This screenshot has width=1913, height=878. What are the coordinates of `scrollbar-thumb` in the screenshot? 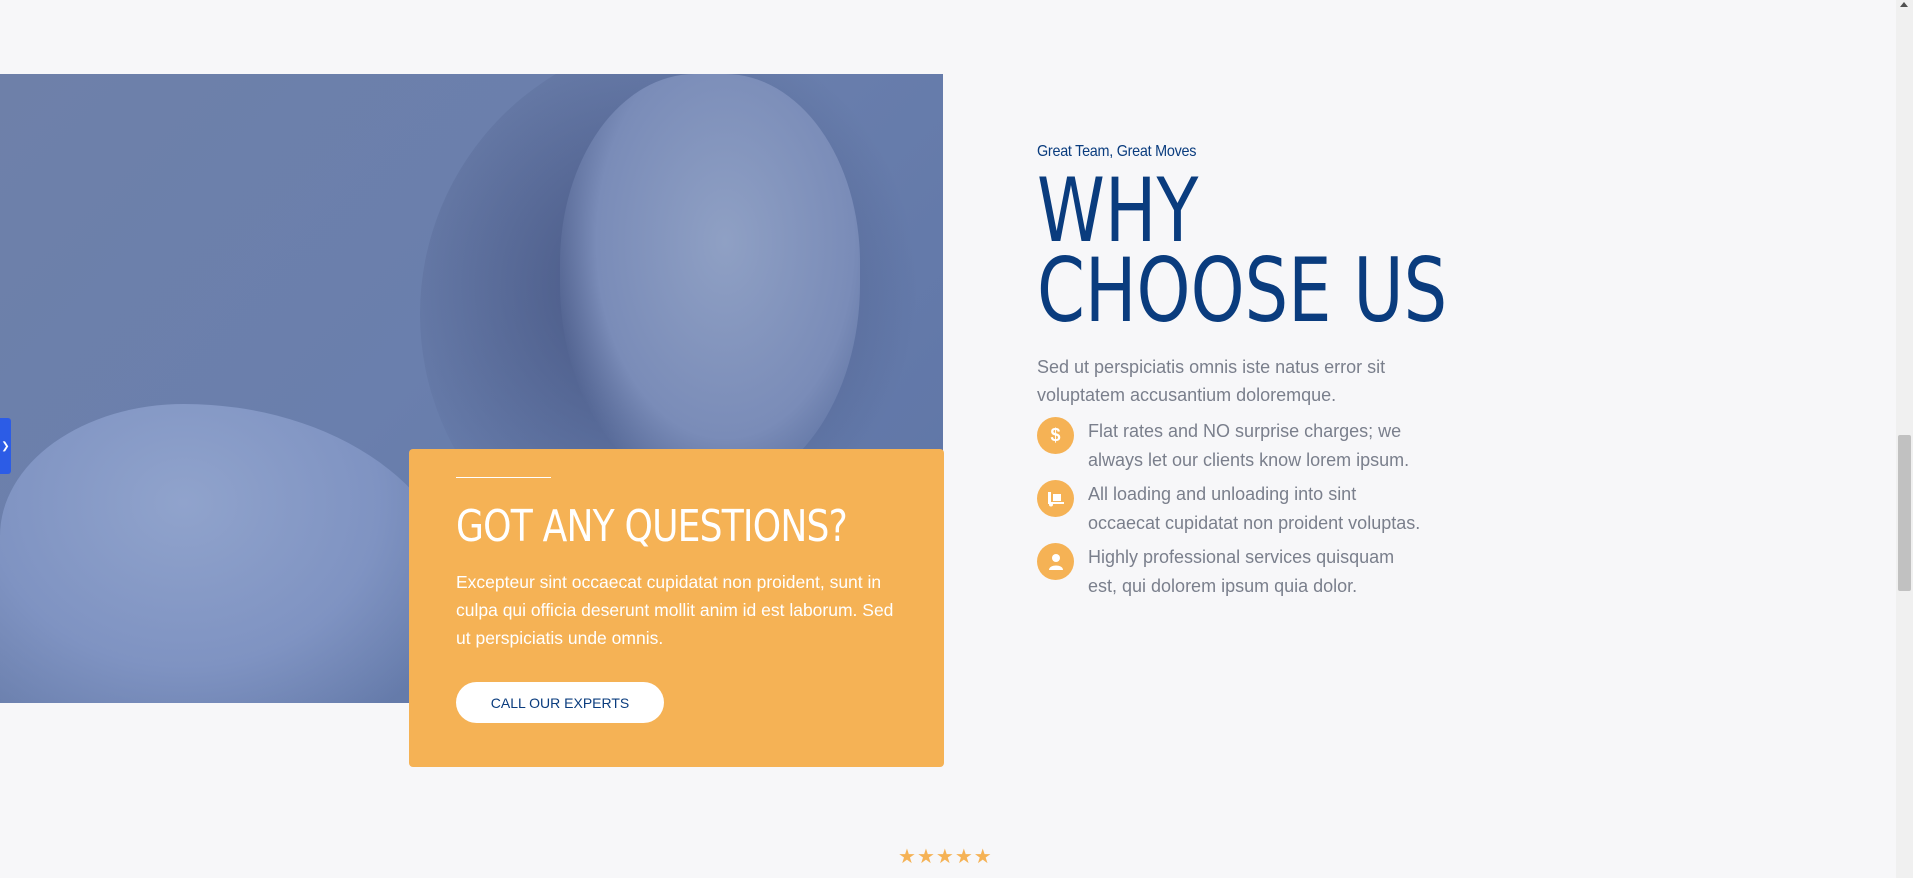 It's located at (1904, 513).